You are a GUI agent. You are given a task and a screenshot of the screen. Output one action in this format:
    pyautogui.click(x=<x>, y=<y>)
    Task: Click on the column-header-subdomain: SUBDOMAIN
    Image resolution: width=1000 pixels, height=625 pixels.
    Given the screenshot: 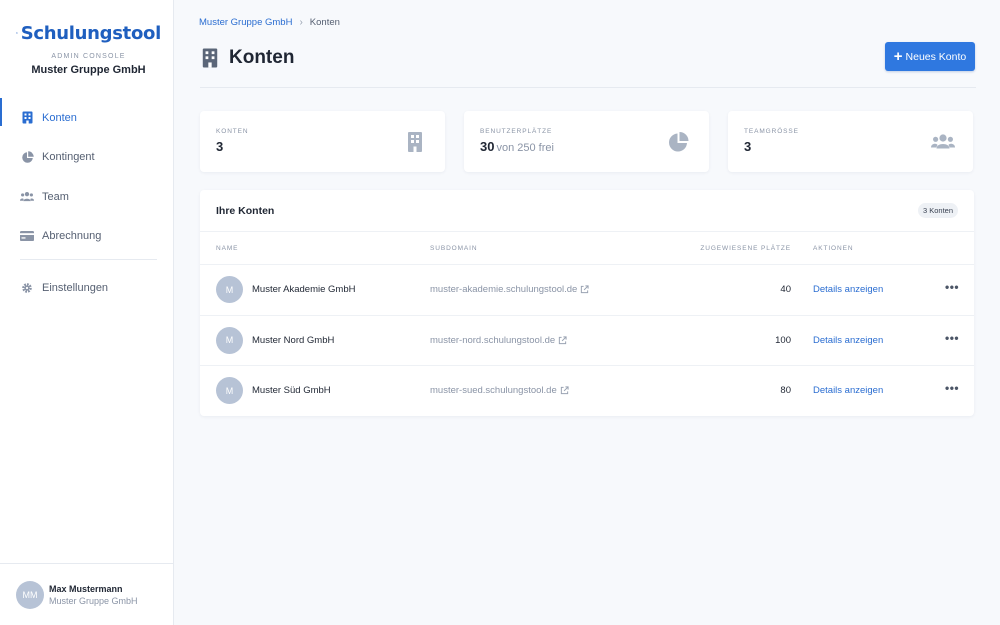 What is the action you would take?
    pyautogui.click(x=454, y=248)
    